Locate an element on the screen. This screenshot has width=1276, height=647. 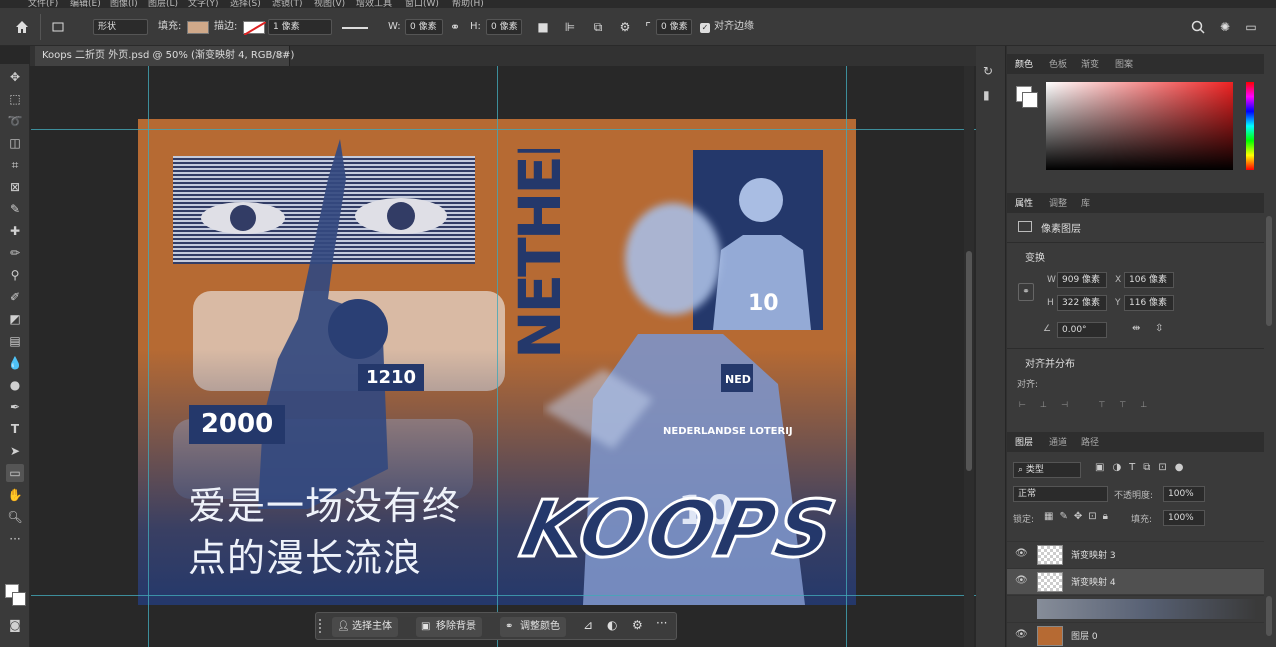
workspace-icon: ▭ is located at coordinates (1251, 27).